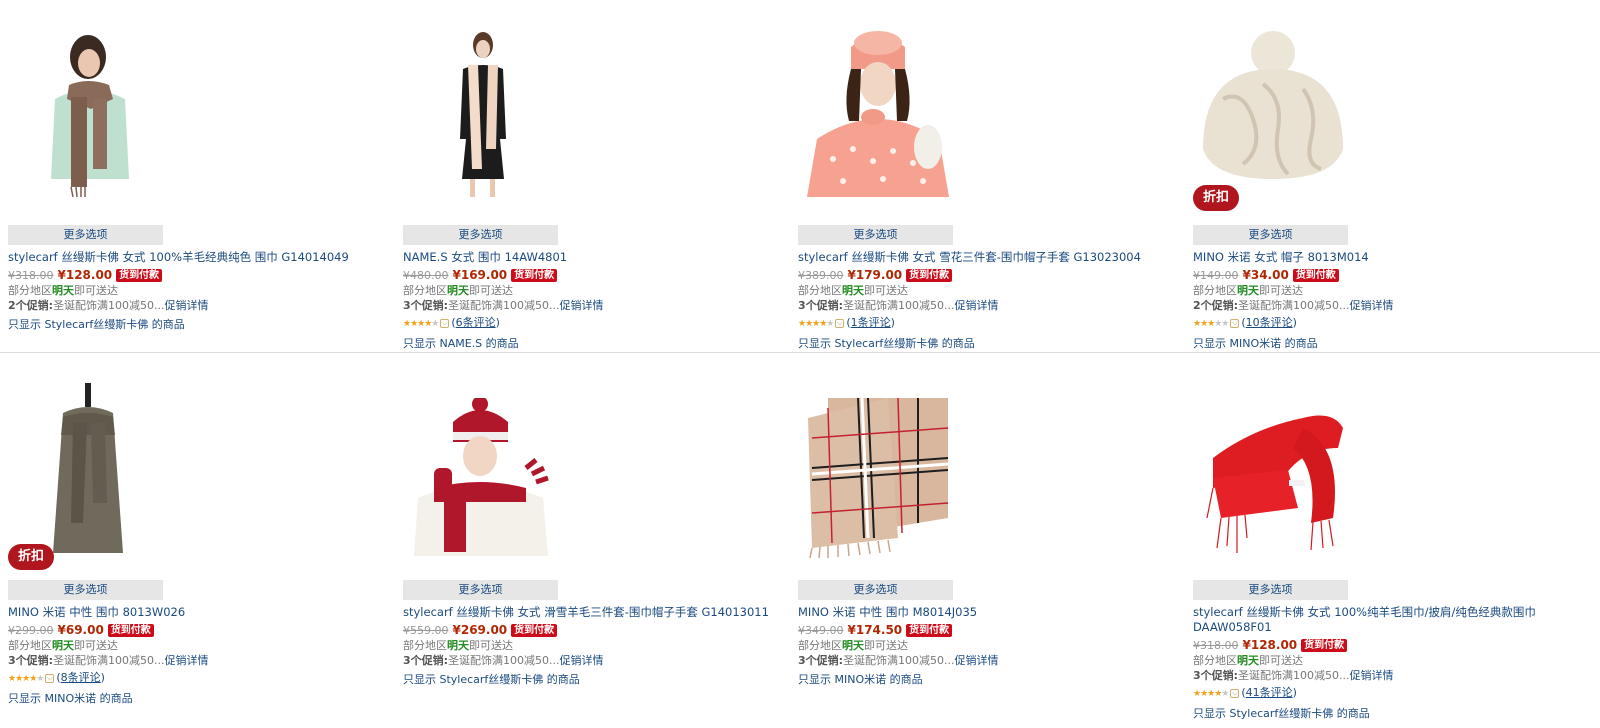 This screenshot has height=728, width=1600. Describe the element at coordinates (483, 478) in the screenshot. I see `scarf-set-model-image` at that location.